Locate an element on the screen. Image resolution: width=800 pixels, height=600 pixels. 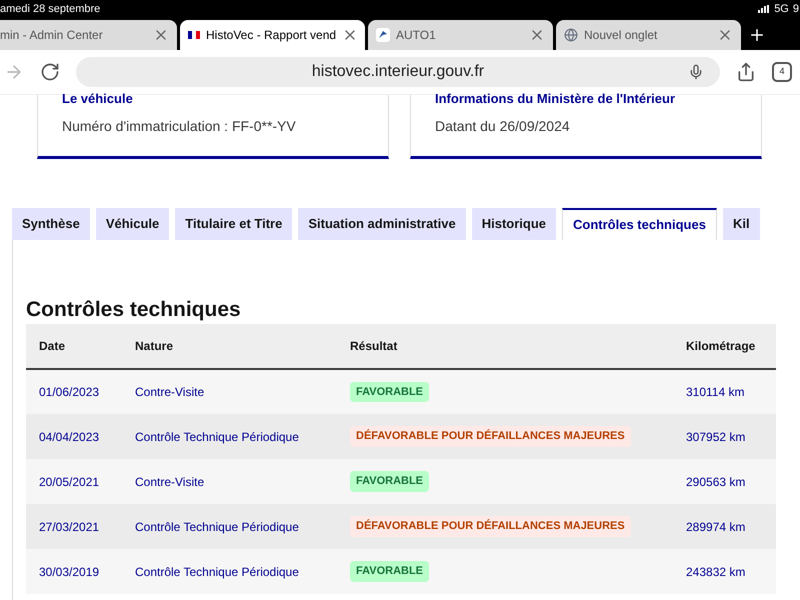
section-tab: Historique is located at coordinates (514, 224).